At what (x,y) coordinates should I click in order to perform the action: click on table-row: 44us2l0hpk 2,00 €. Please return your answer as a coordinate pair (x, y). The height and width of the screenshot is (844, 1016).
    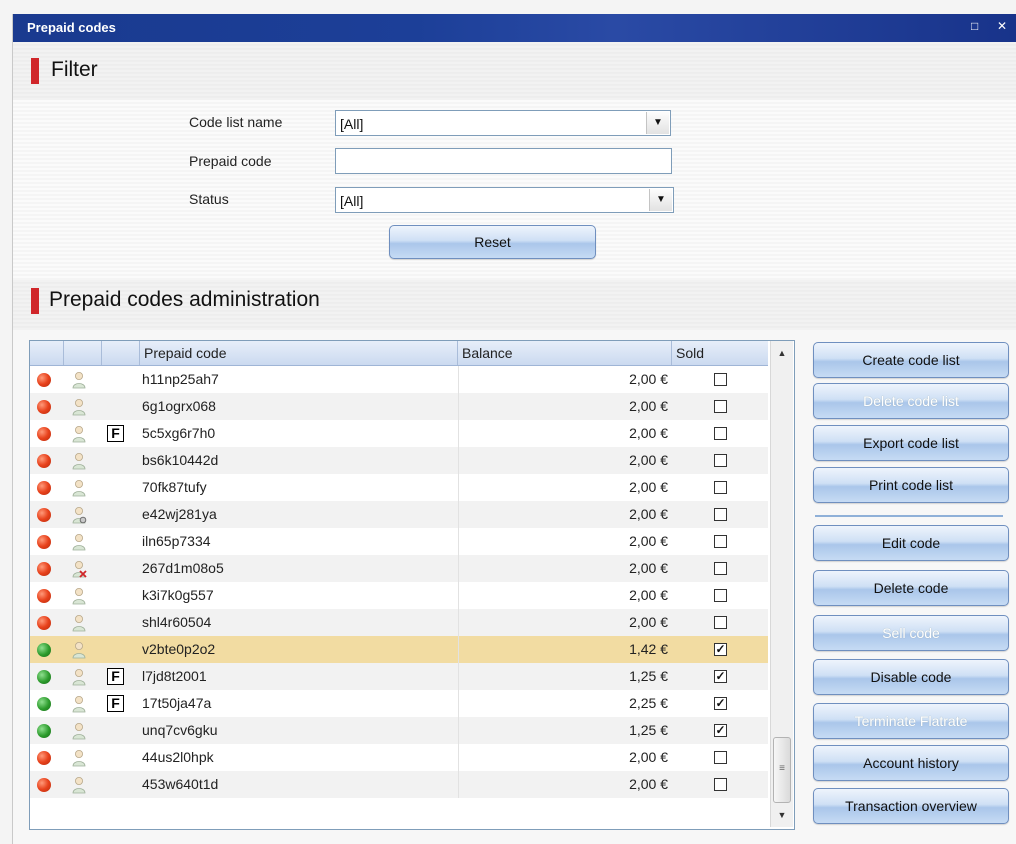
    Looking at the image, I should click on (399, 757).